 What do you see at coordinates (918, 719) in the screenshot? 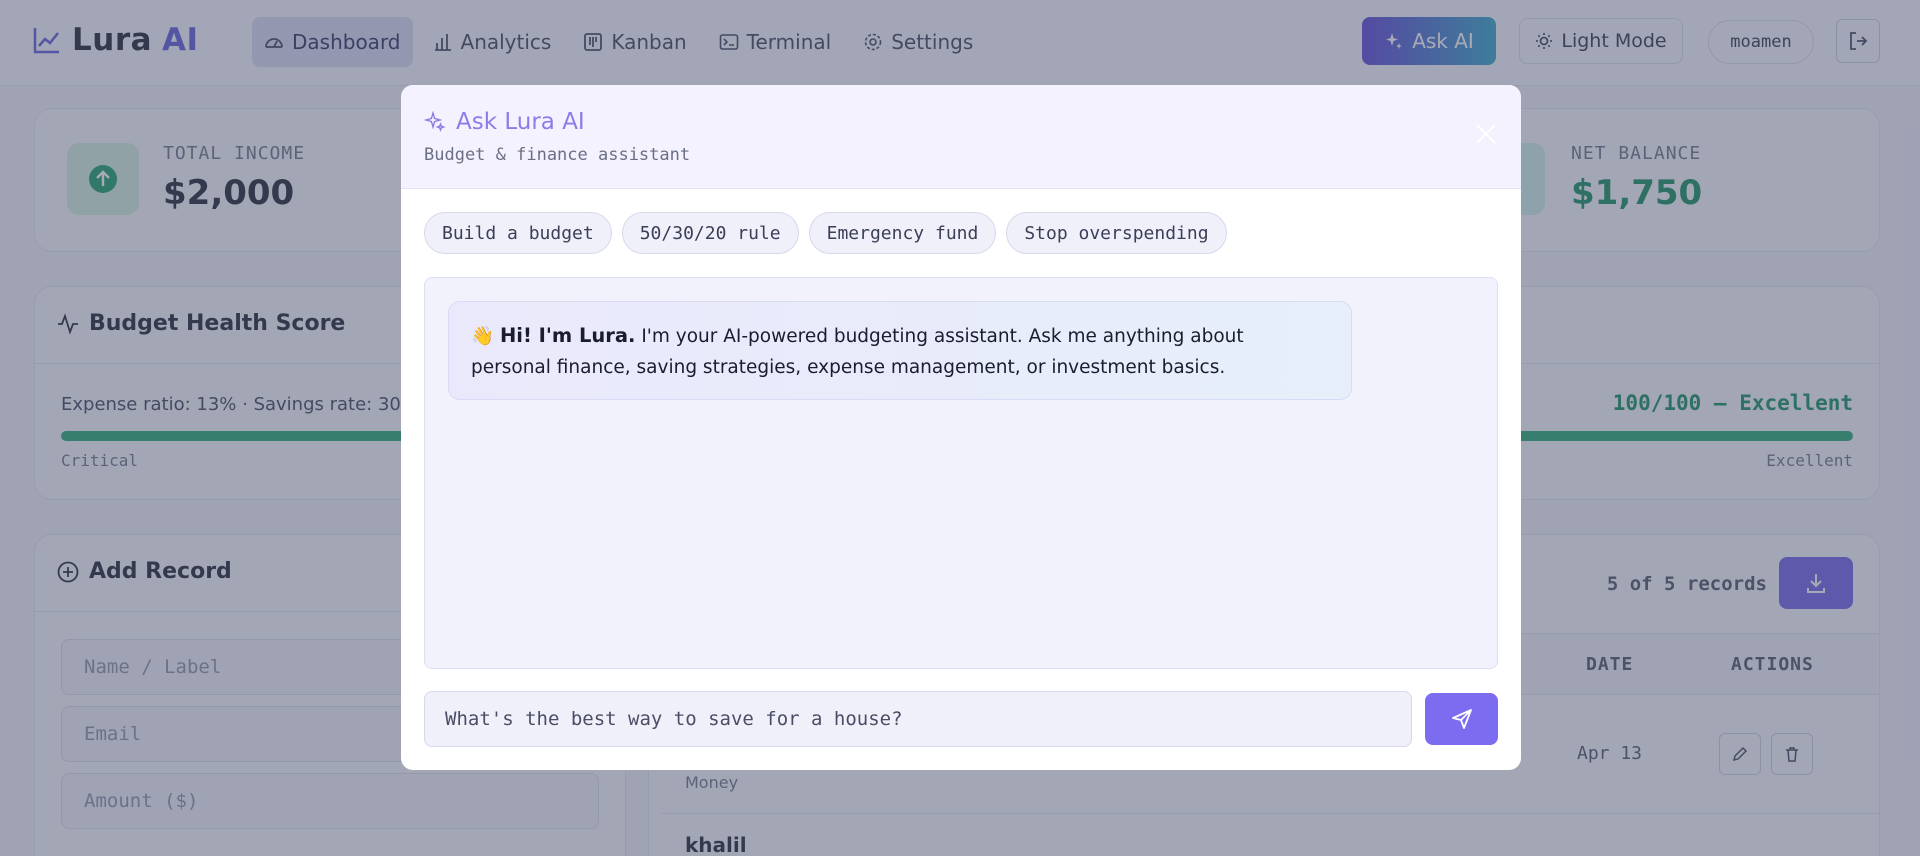
I see `chat-input: What's the best way to save for a house?` at bounding box center [918, 719].